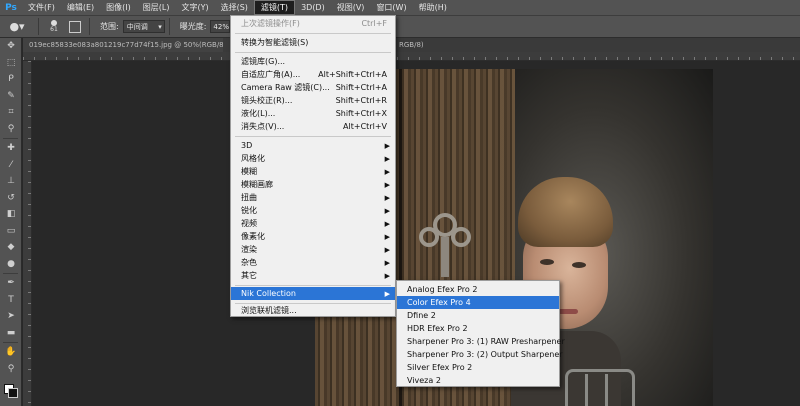 The image size is (800, 406). Describe the element at coordinates (118, 7) in the screenshot. I see `menu-image: 图像(I)` at that location.